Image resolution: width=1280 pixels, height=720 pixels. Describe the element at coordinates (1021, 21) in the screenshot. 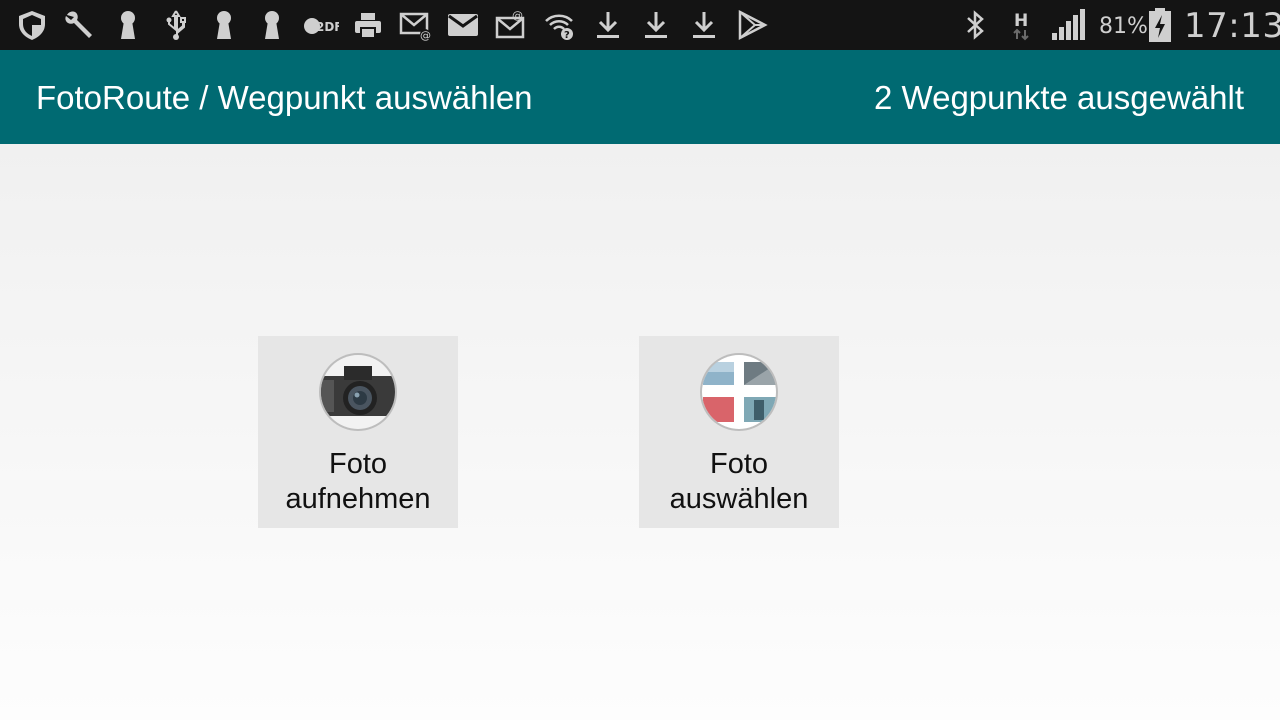

I see `svg-text: H` at that location.